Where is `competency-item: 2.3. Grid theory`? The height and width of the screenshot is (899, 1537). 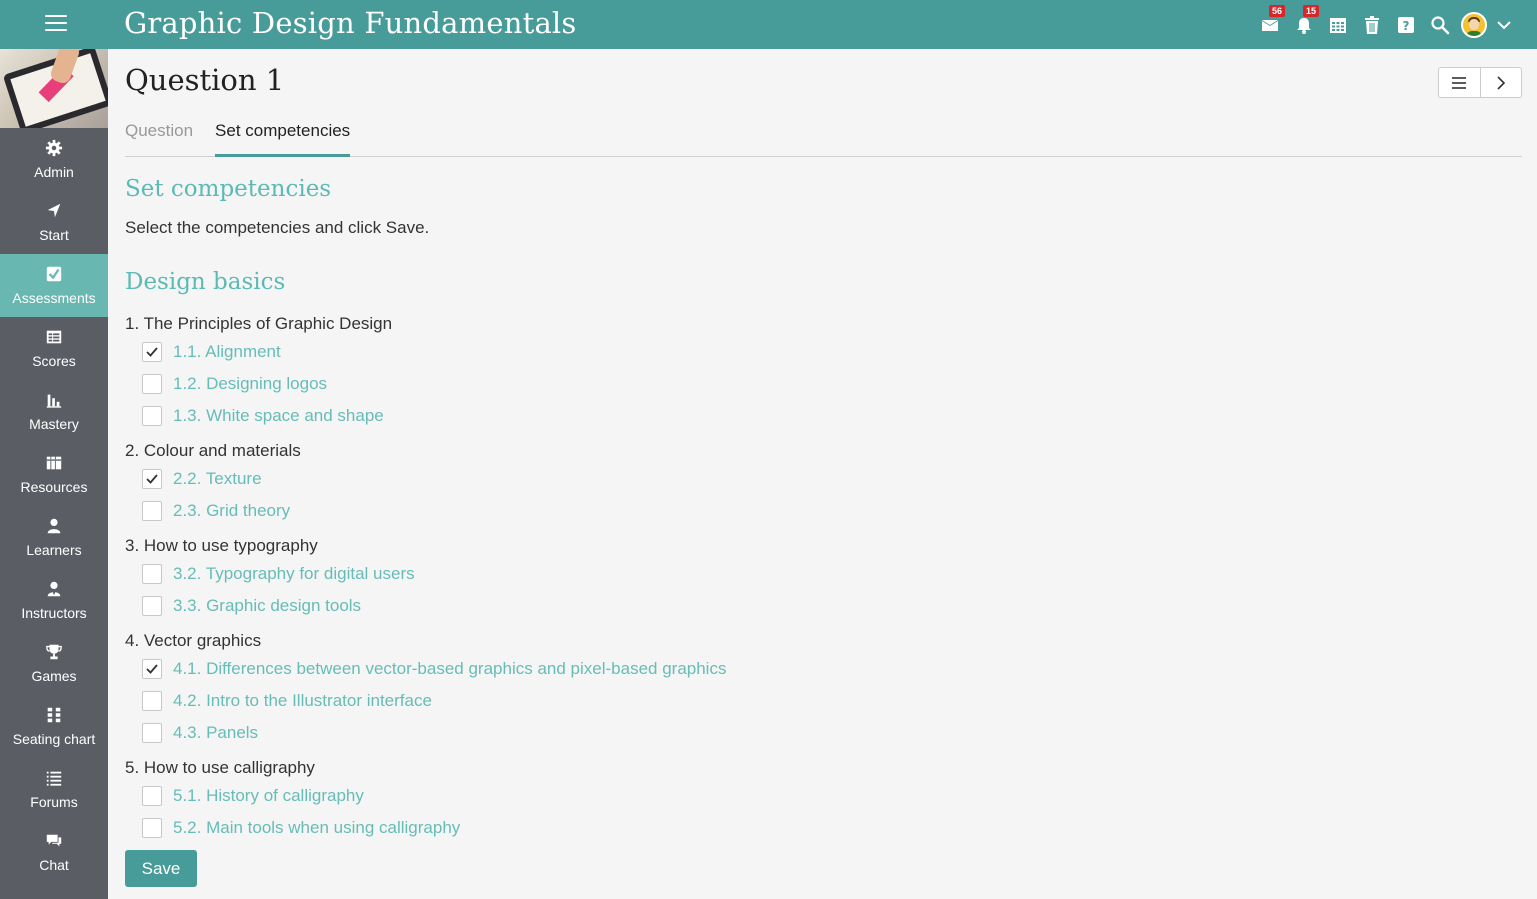 competency-item: 2.3. Grid theory is located at coordinates (575, 511).